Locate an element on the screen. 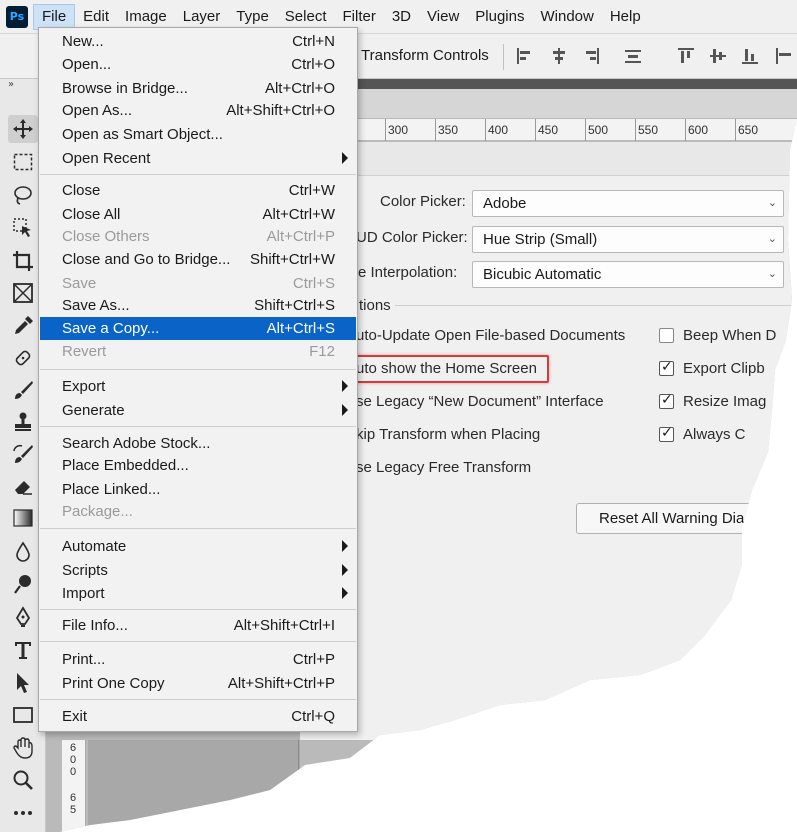 The height and width of the screenshot is (832, 797). move-tool-icon is located at coordinates (23, 129).